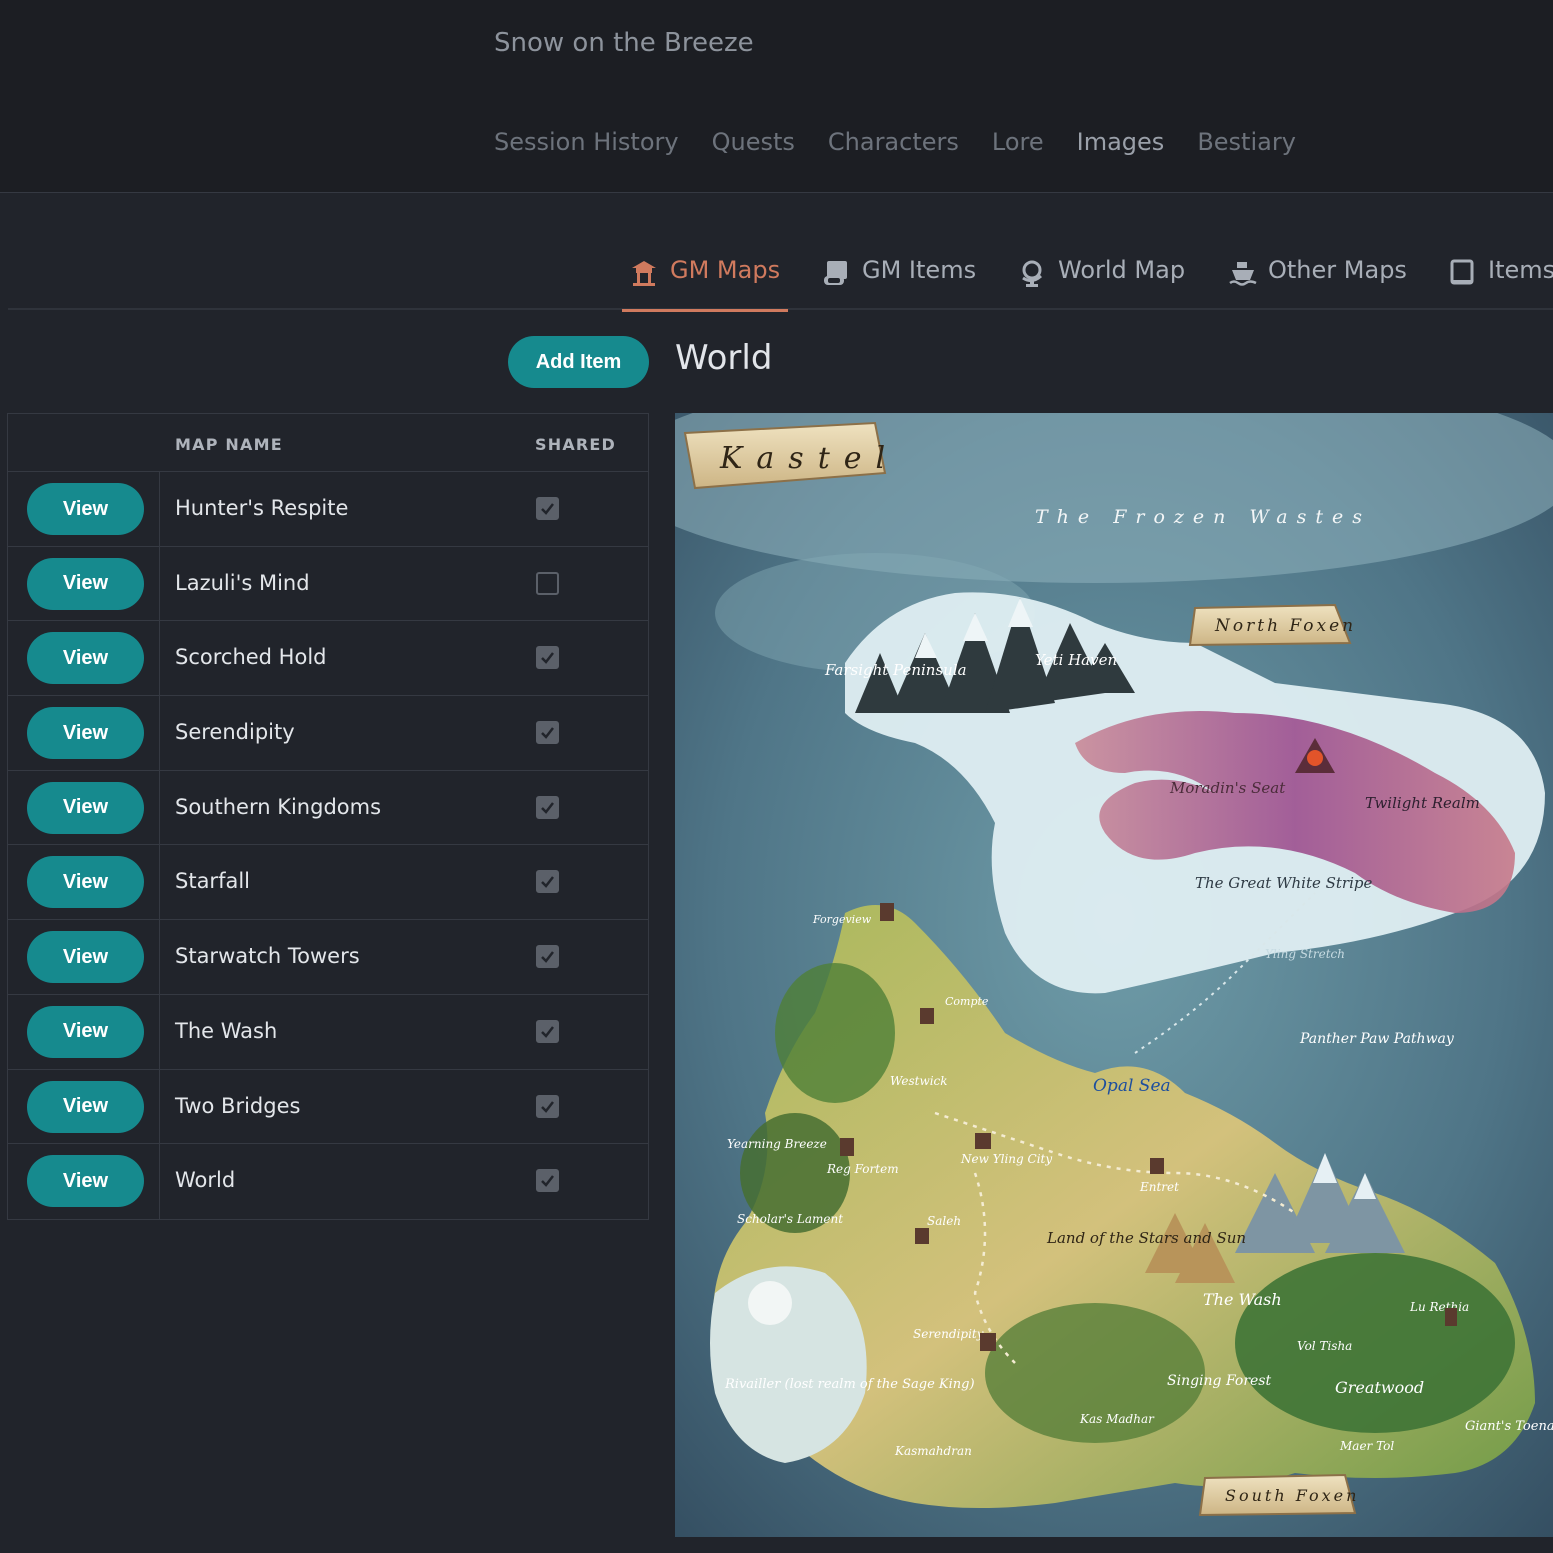 The width and height of the screenshot is (1553, 1553). Describe the element at coordinates (328, 584) in the screenshot. I see `table-row: View Lazuli's Mind` at that location.